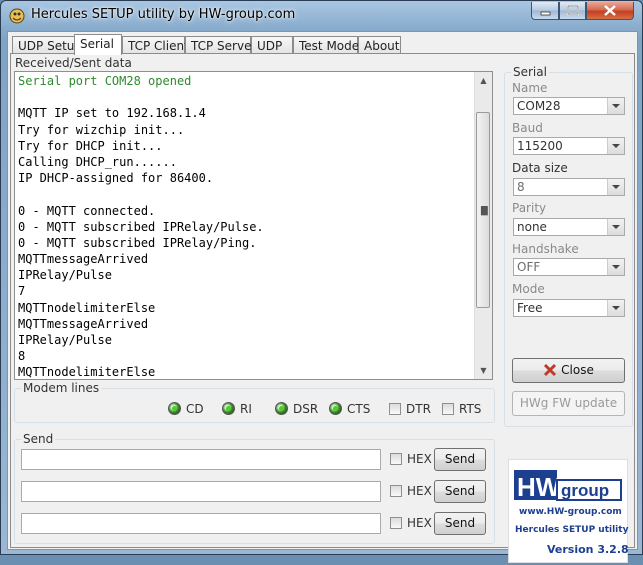 The image size is (643, 565). Describe the element at coordinates (585, 490) in the screenshot. I see `svg-text: group` at that location.